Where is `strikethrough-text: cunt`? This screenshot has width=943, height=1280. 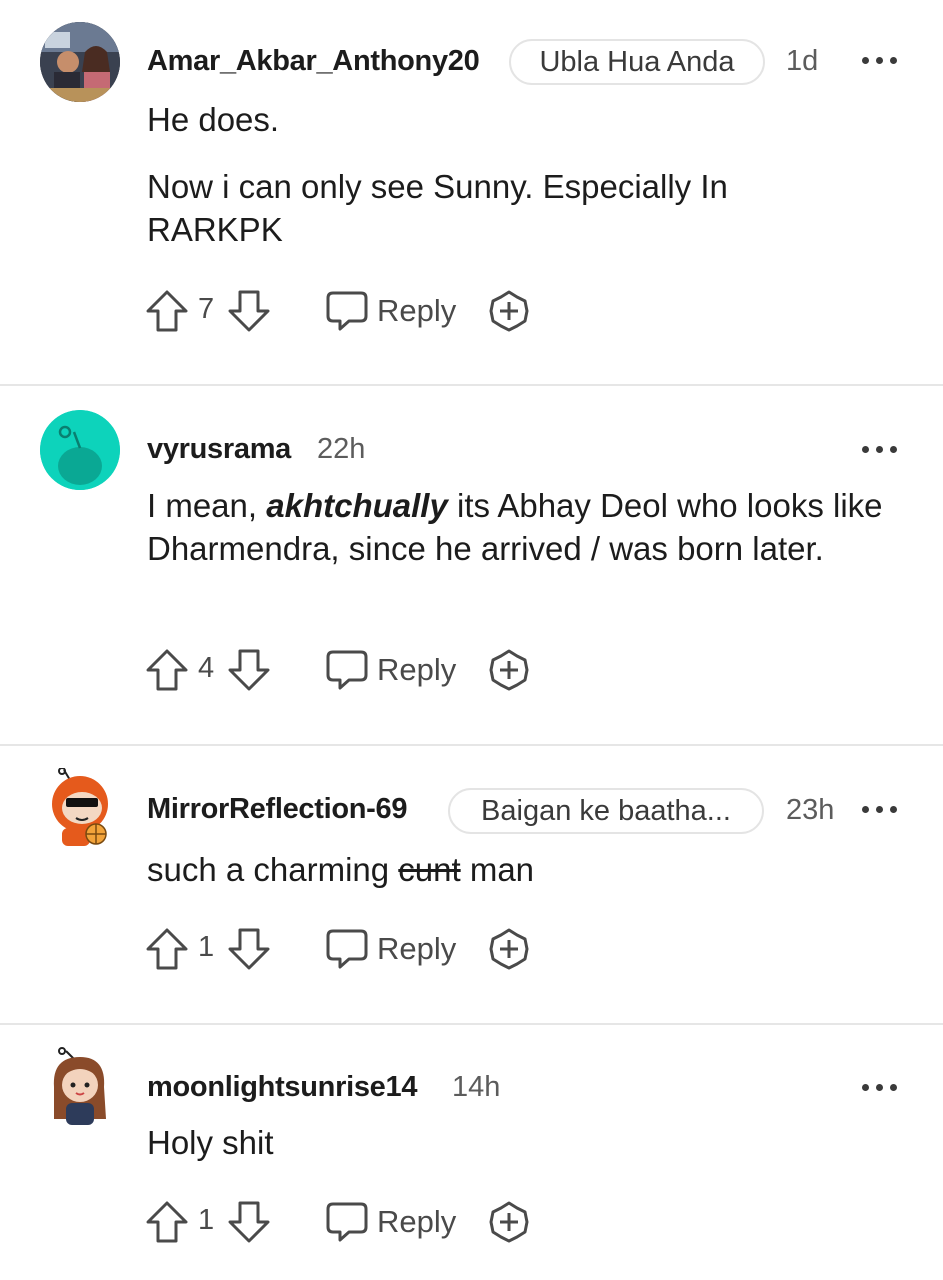 strikethrough-text: cunt is located at coordinates (429, 869).